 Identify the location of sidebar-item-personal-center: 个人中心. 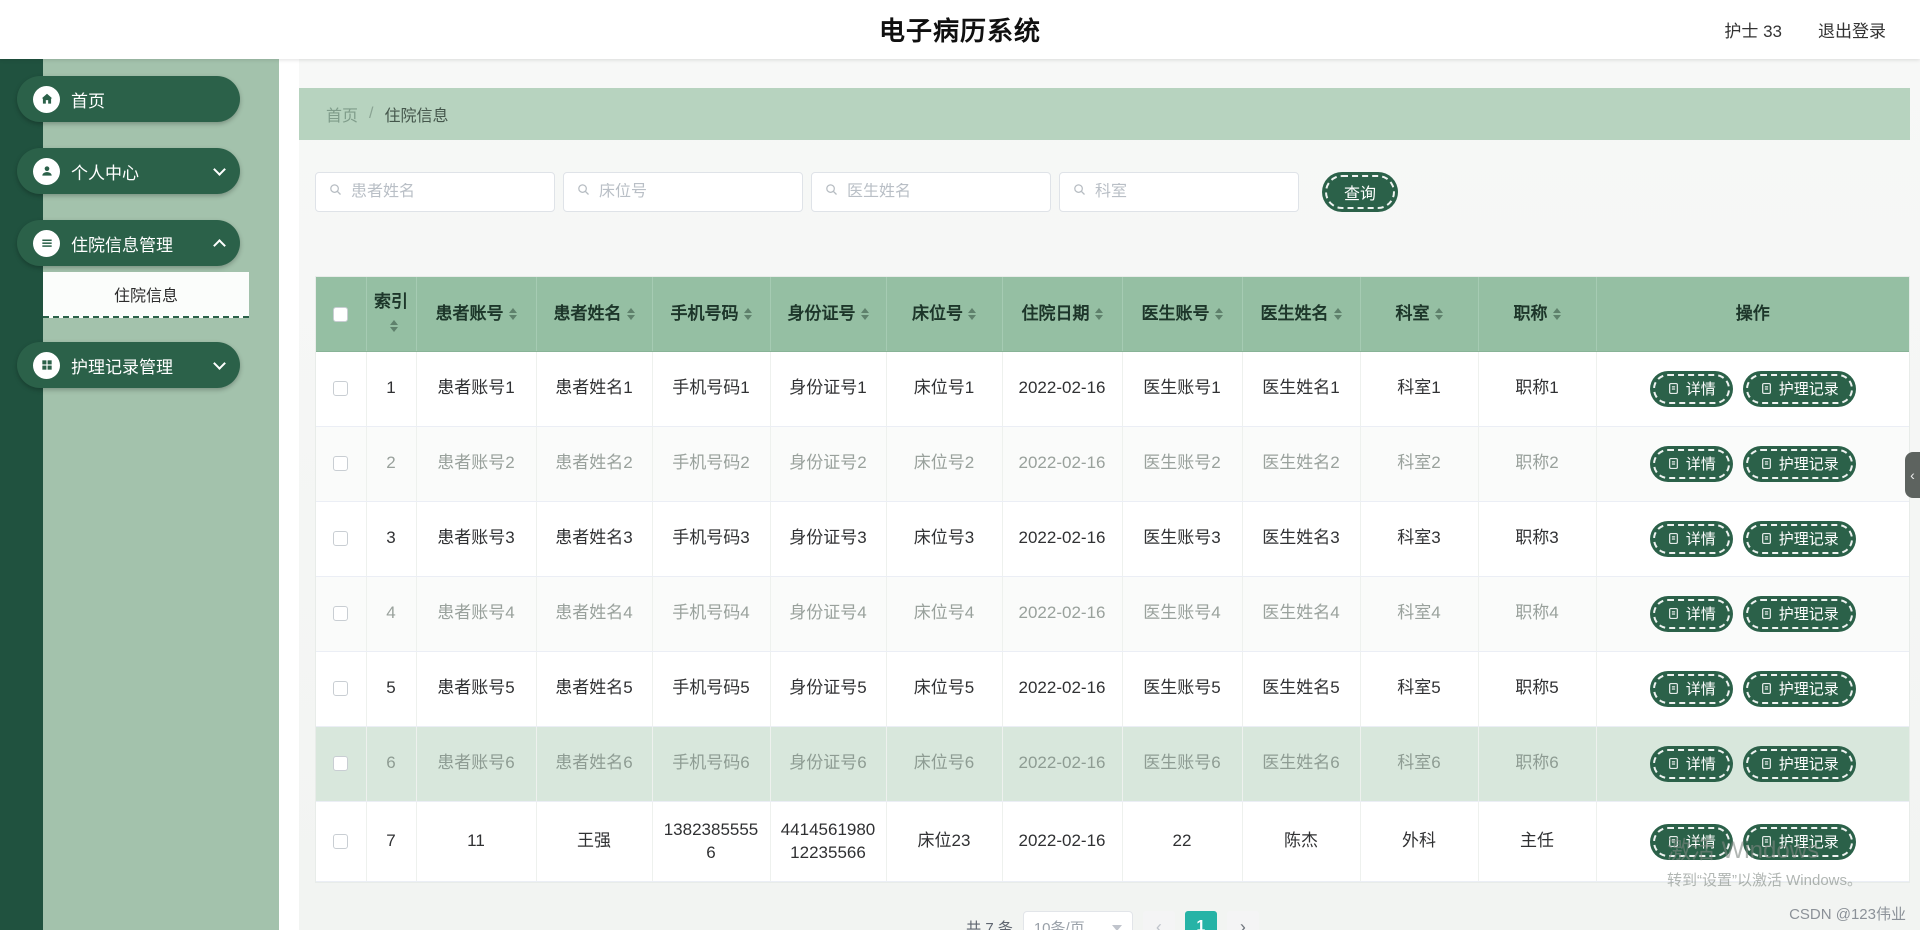
(128, 171).